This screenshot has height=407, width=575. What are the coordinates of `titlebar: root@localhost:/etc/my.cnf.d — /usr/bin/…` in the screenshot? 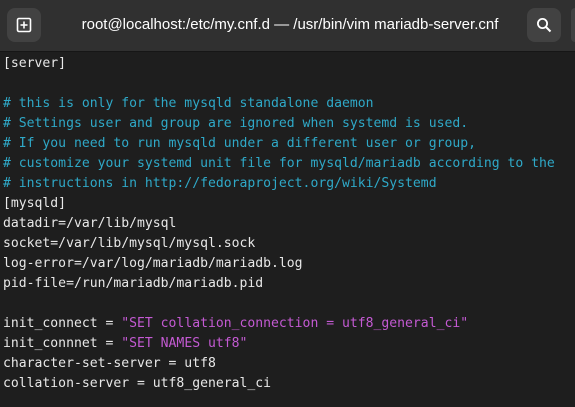 It's located at (287, 26).